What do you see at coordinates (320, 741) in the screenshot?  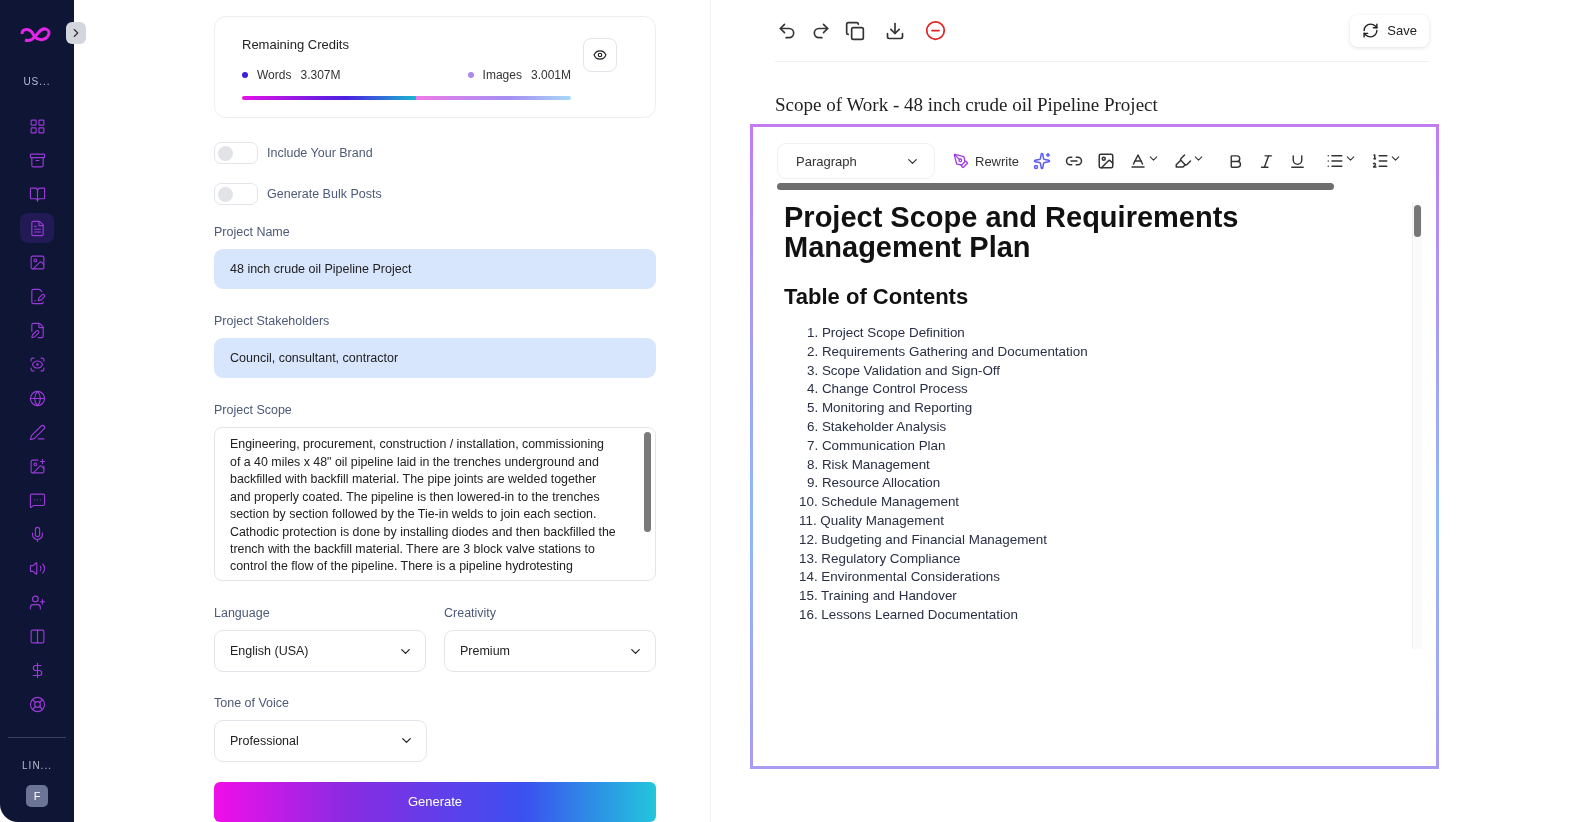 I see `select-field: Professional` at bounding box center [320, 741].